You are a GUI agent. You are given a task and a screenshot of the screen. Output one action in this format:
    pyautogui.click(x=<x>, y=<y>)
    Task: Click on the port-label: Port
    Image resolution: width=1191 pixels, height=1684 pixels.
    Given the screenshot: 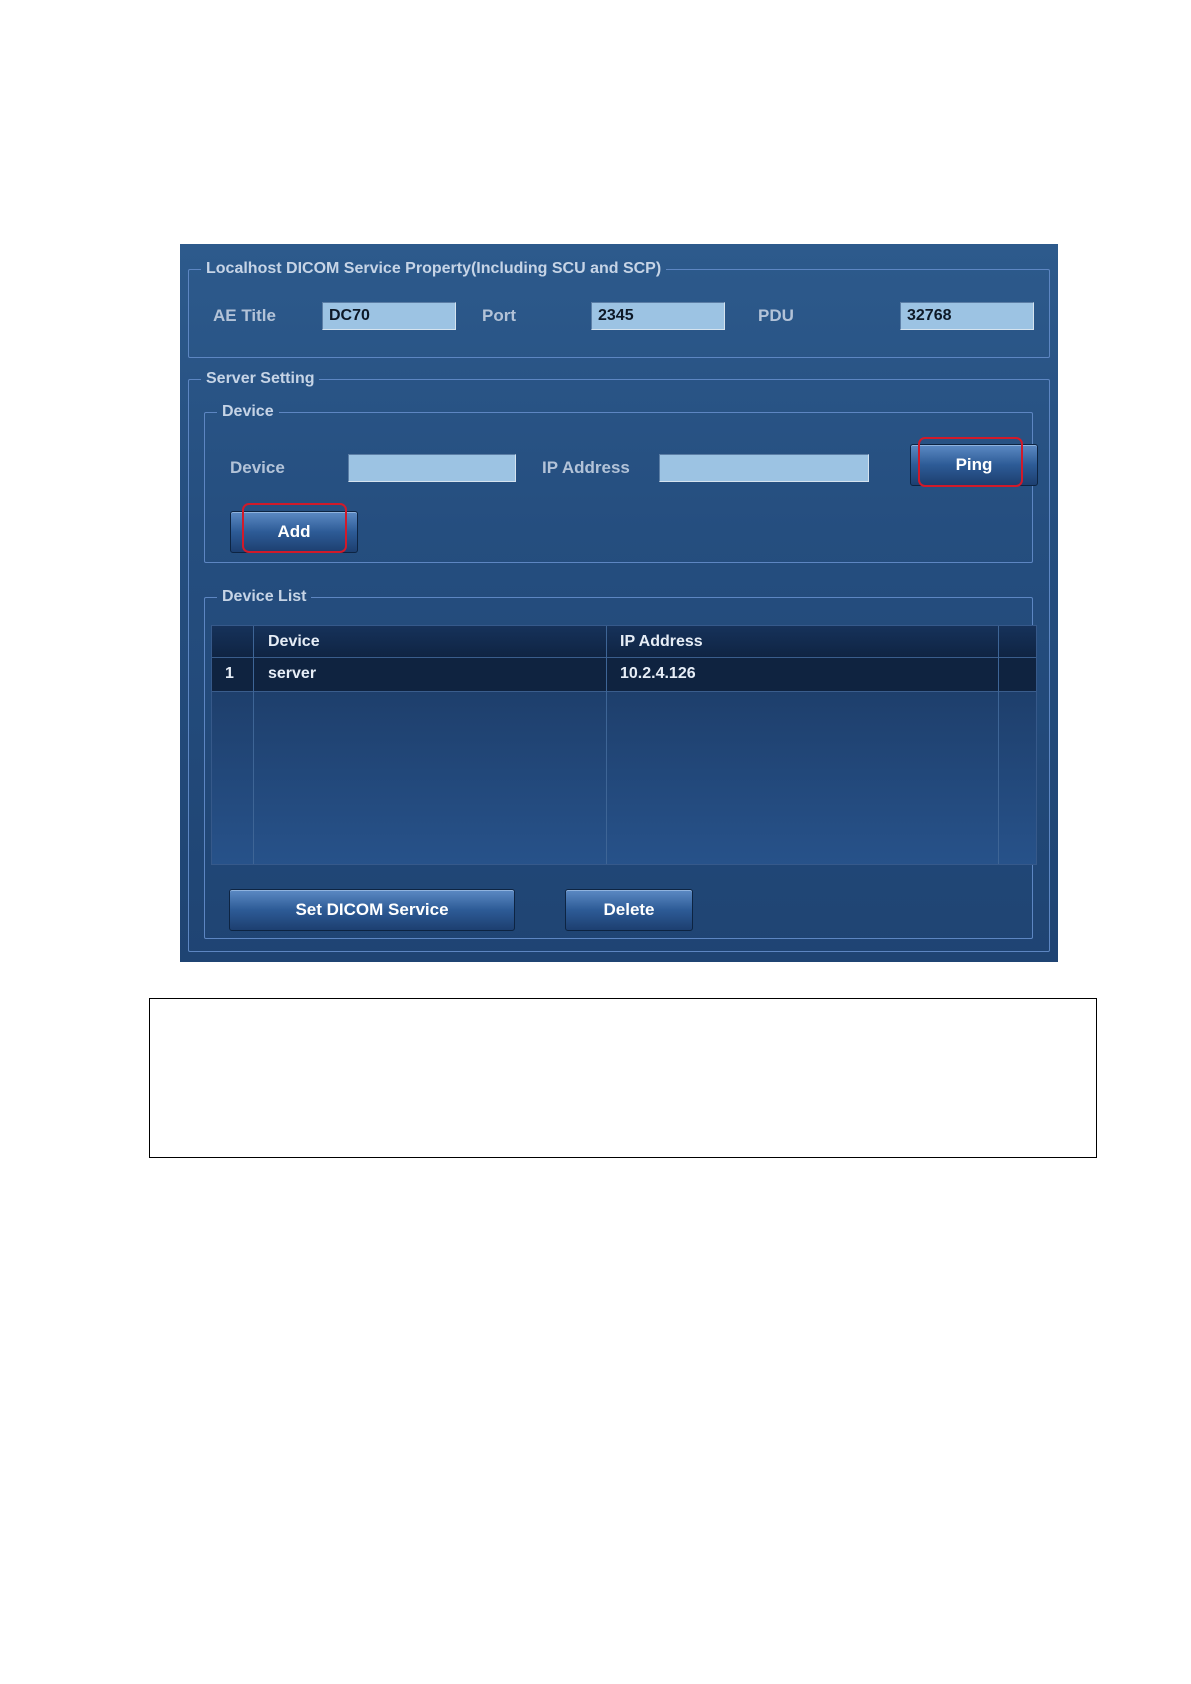 What is the action you would take?
    pyautogui.click(x=499, y=315)
    